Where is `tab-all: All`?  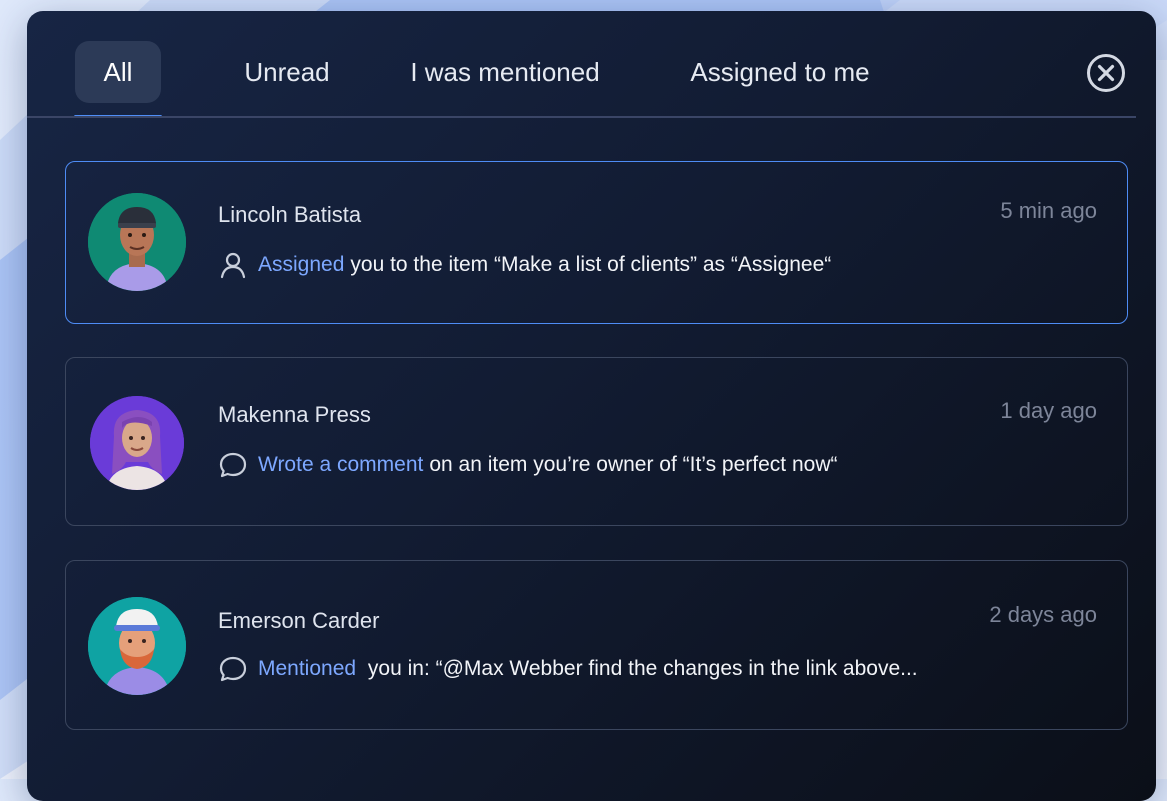
tab-all: All is located at coordinates (118, 72).